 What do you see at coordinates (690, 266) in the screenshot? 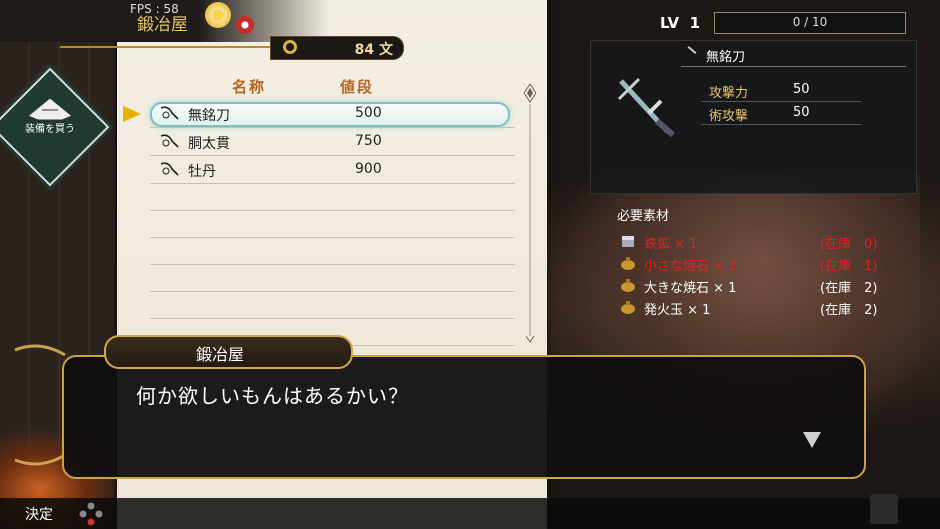
I see `material-name: 小さな焼石 × 2` at bounding box center [690, 266].